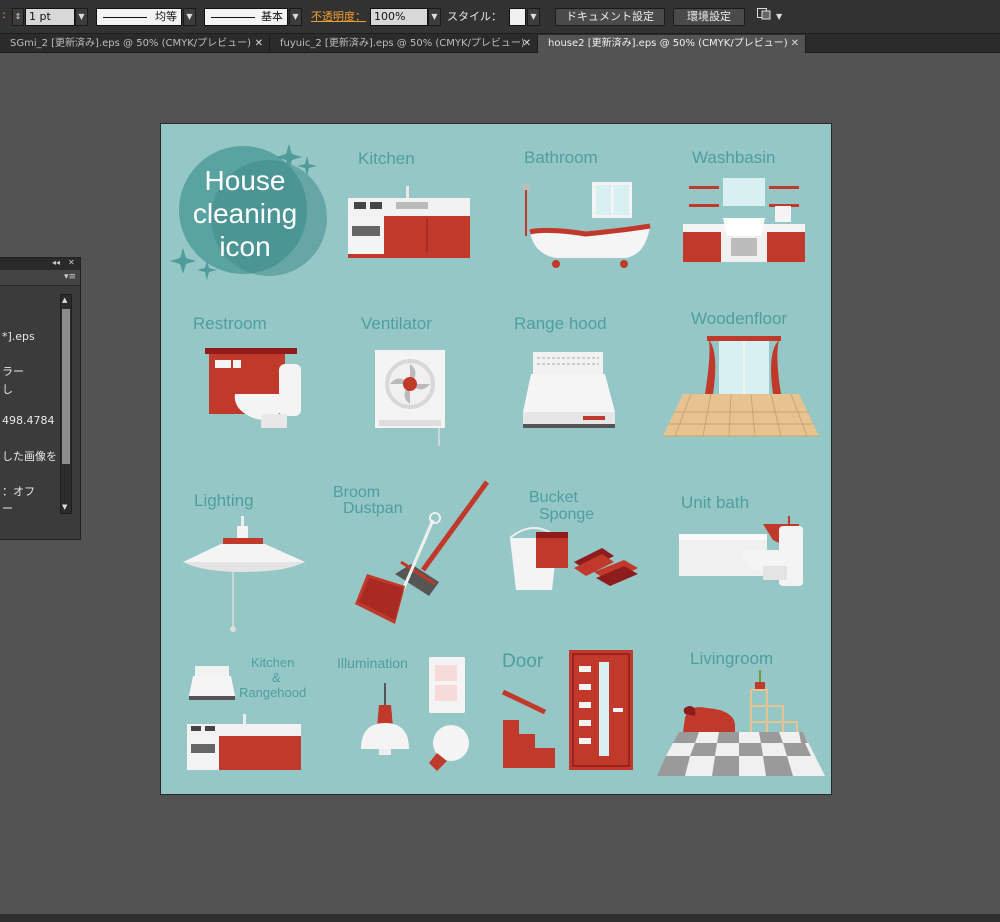  I want to click on brush-label: 基本, so click(272, 16).